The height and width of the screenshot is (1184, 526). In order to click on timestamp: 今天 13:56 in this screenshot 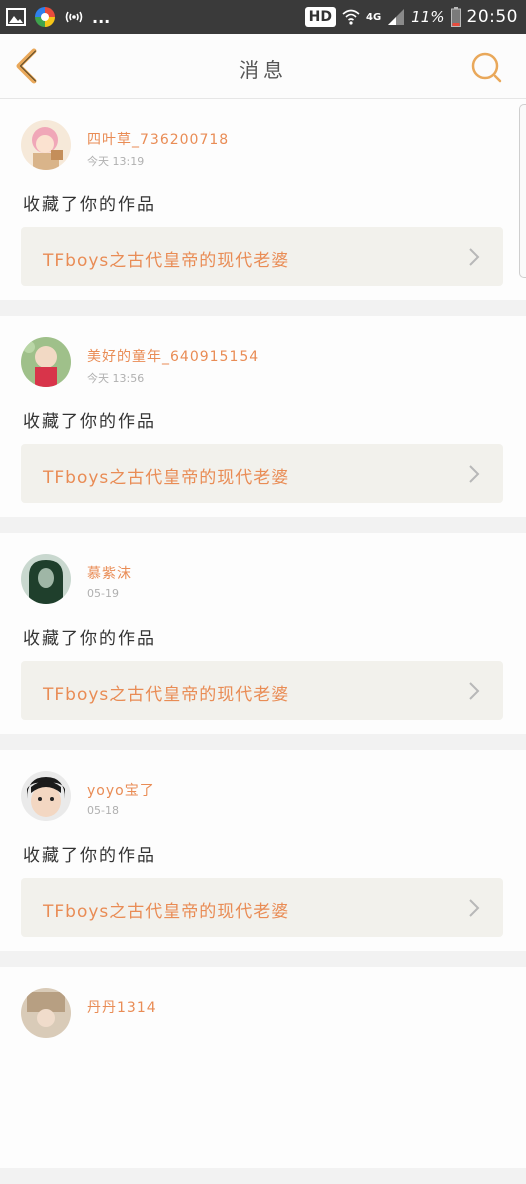, I will do `click(116, 378)`.